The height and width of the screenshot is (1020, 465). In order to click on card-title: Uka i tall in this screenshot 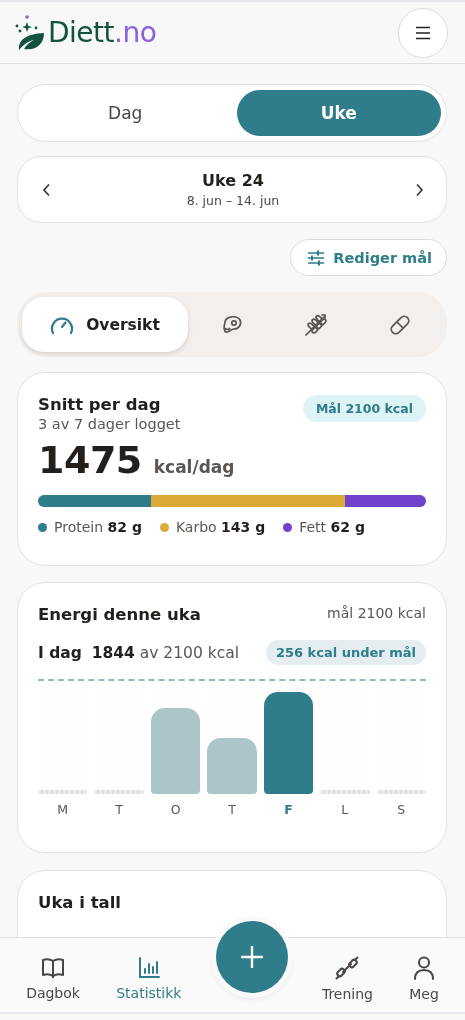, I will do `click(80, 902)`.